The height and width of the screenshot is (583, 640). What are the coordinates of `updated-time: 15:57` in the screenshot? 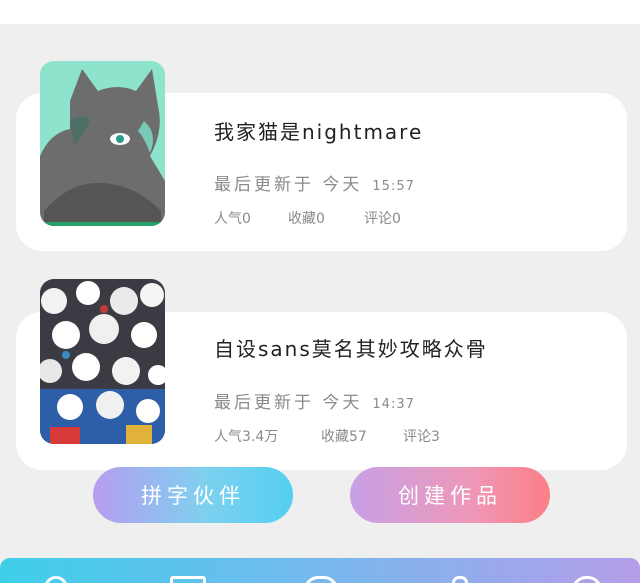 It's located at (393, 186).